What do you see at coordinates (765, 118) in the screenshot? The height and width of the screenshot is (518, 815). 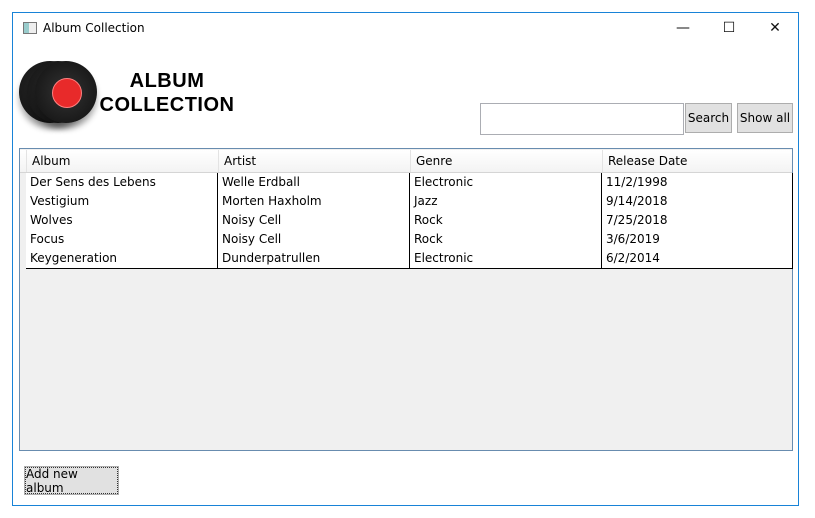 I see `show-all-button: Show all` at bounding box center [765, 118].